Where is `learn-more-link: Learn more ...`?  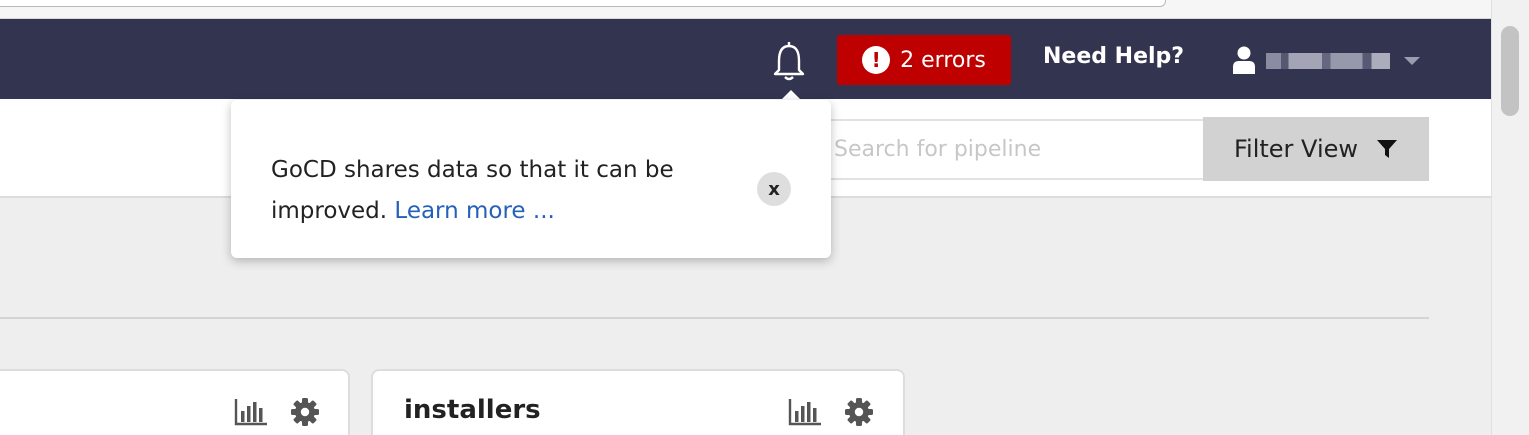 learn-more-link: Learn more ... is located at coordinates (474, 211).